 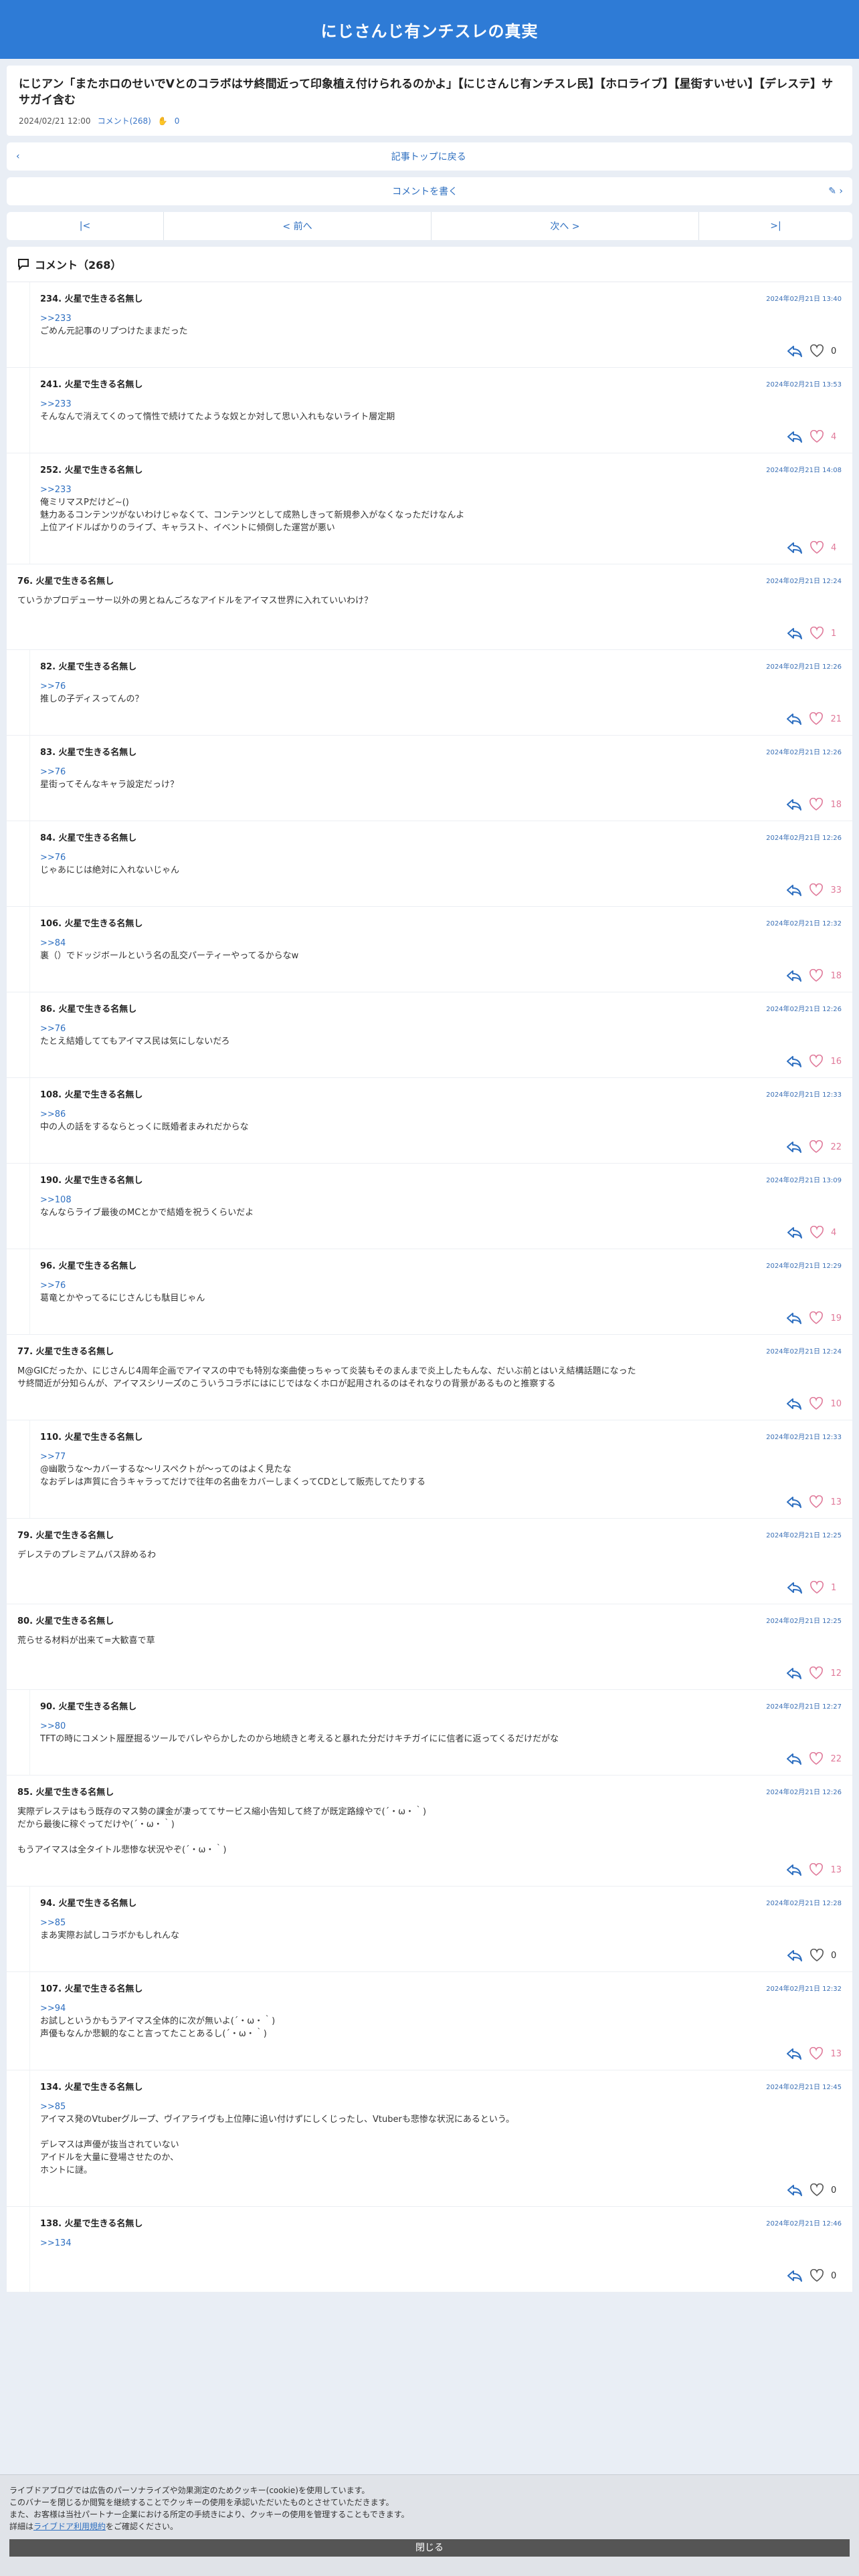 What do you see at coordinates (23, 264) in the screenshot?
I see `comment-bubble-icon` at bounding box center [23, 264].